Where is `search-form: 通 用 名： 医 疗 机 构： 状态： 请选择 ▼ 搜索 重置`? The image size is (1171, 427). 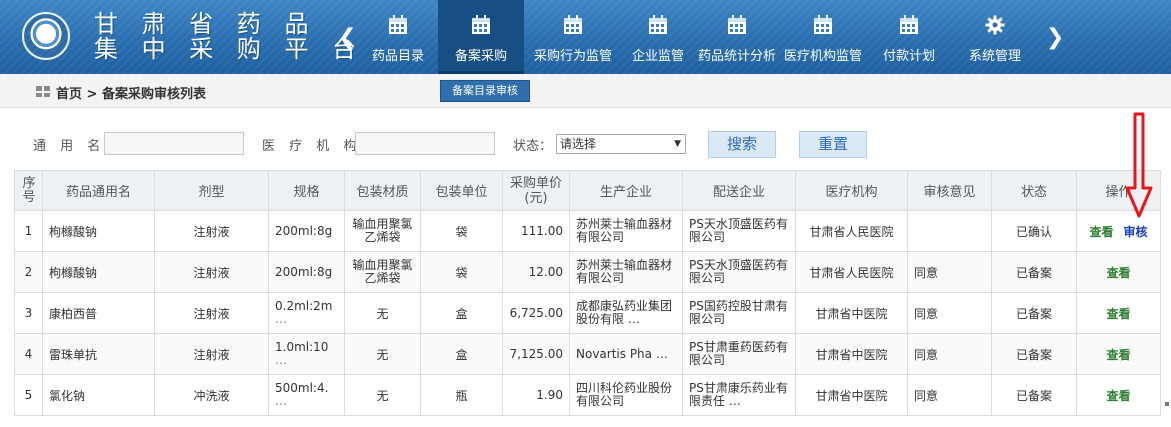
search-form: 通 用 名： 医 疗 机 构： 状态： 请选择 ▼ 搜索 重置 is located at coordinates (585, 139).